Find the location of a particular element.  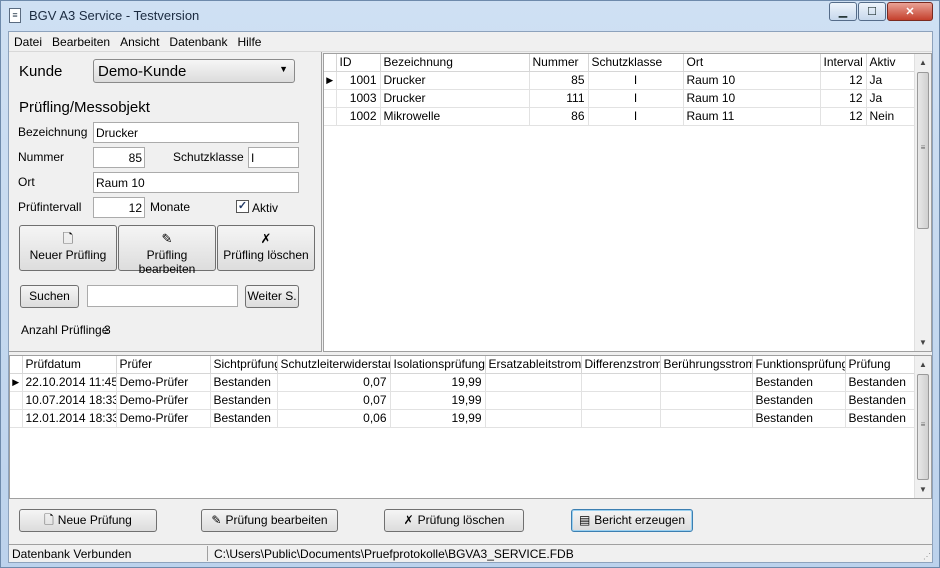

table-row: 1003 Drucker 111 I Raum 10 12 Ja is located at coordinates (620, 98).